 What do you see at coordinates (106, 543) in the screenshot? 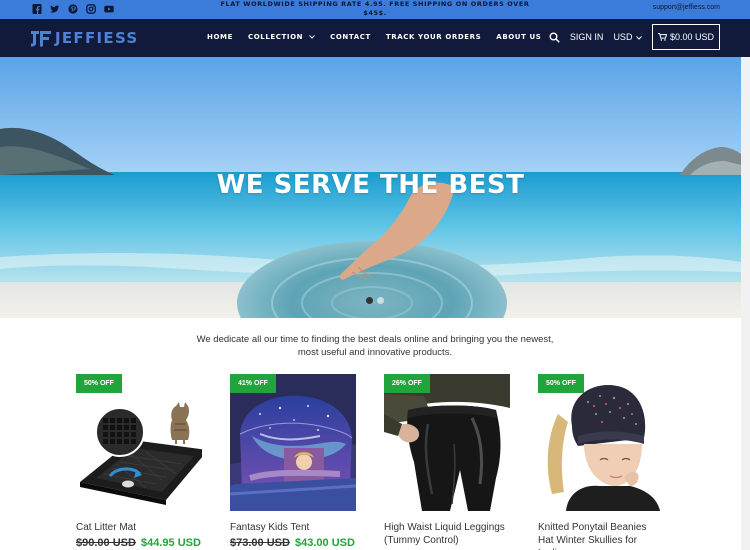
I see `original-price: $90.00 USD` at bounding box center [106, 543].